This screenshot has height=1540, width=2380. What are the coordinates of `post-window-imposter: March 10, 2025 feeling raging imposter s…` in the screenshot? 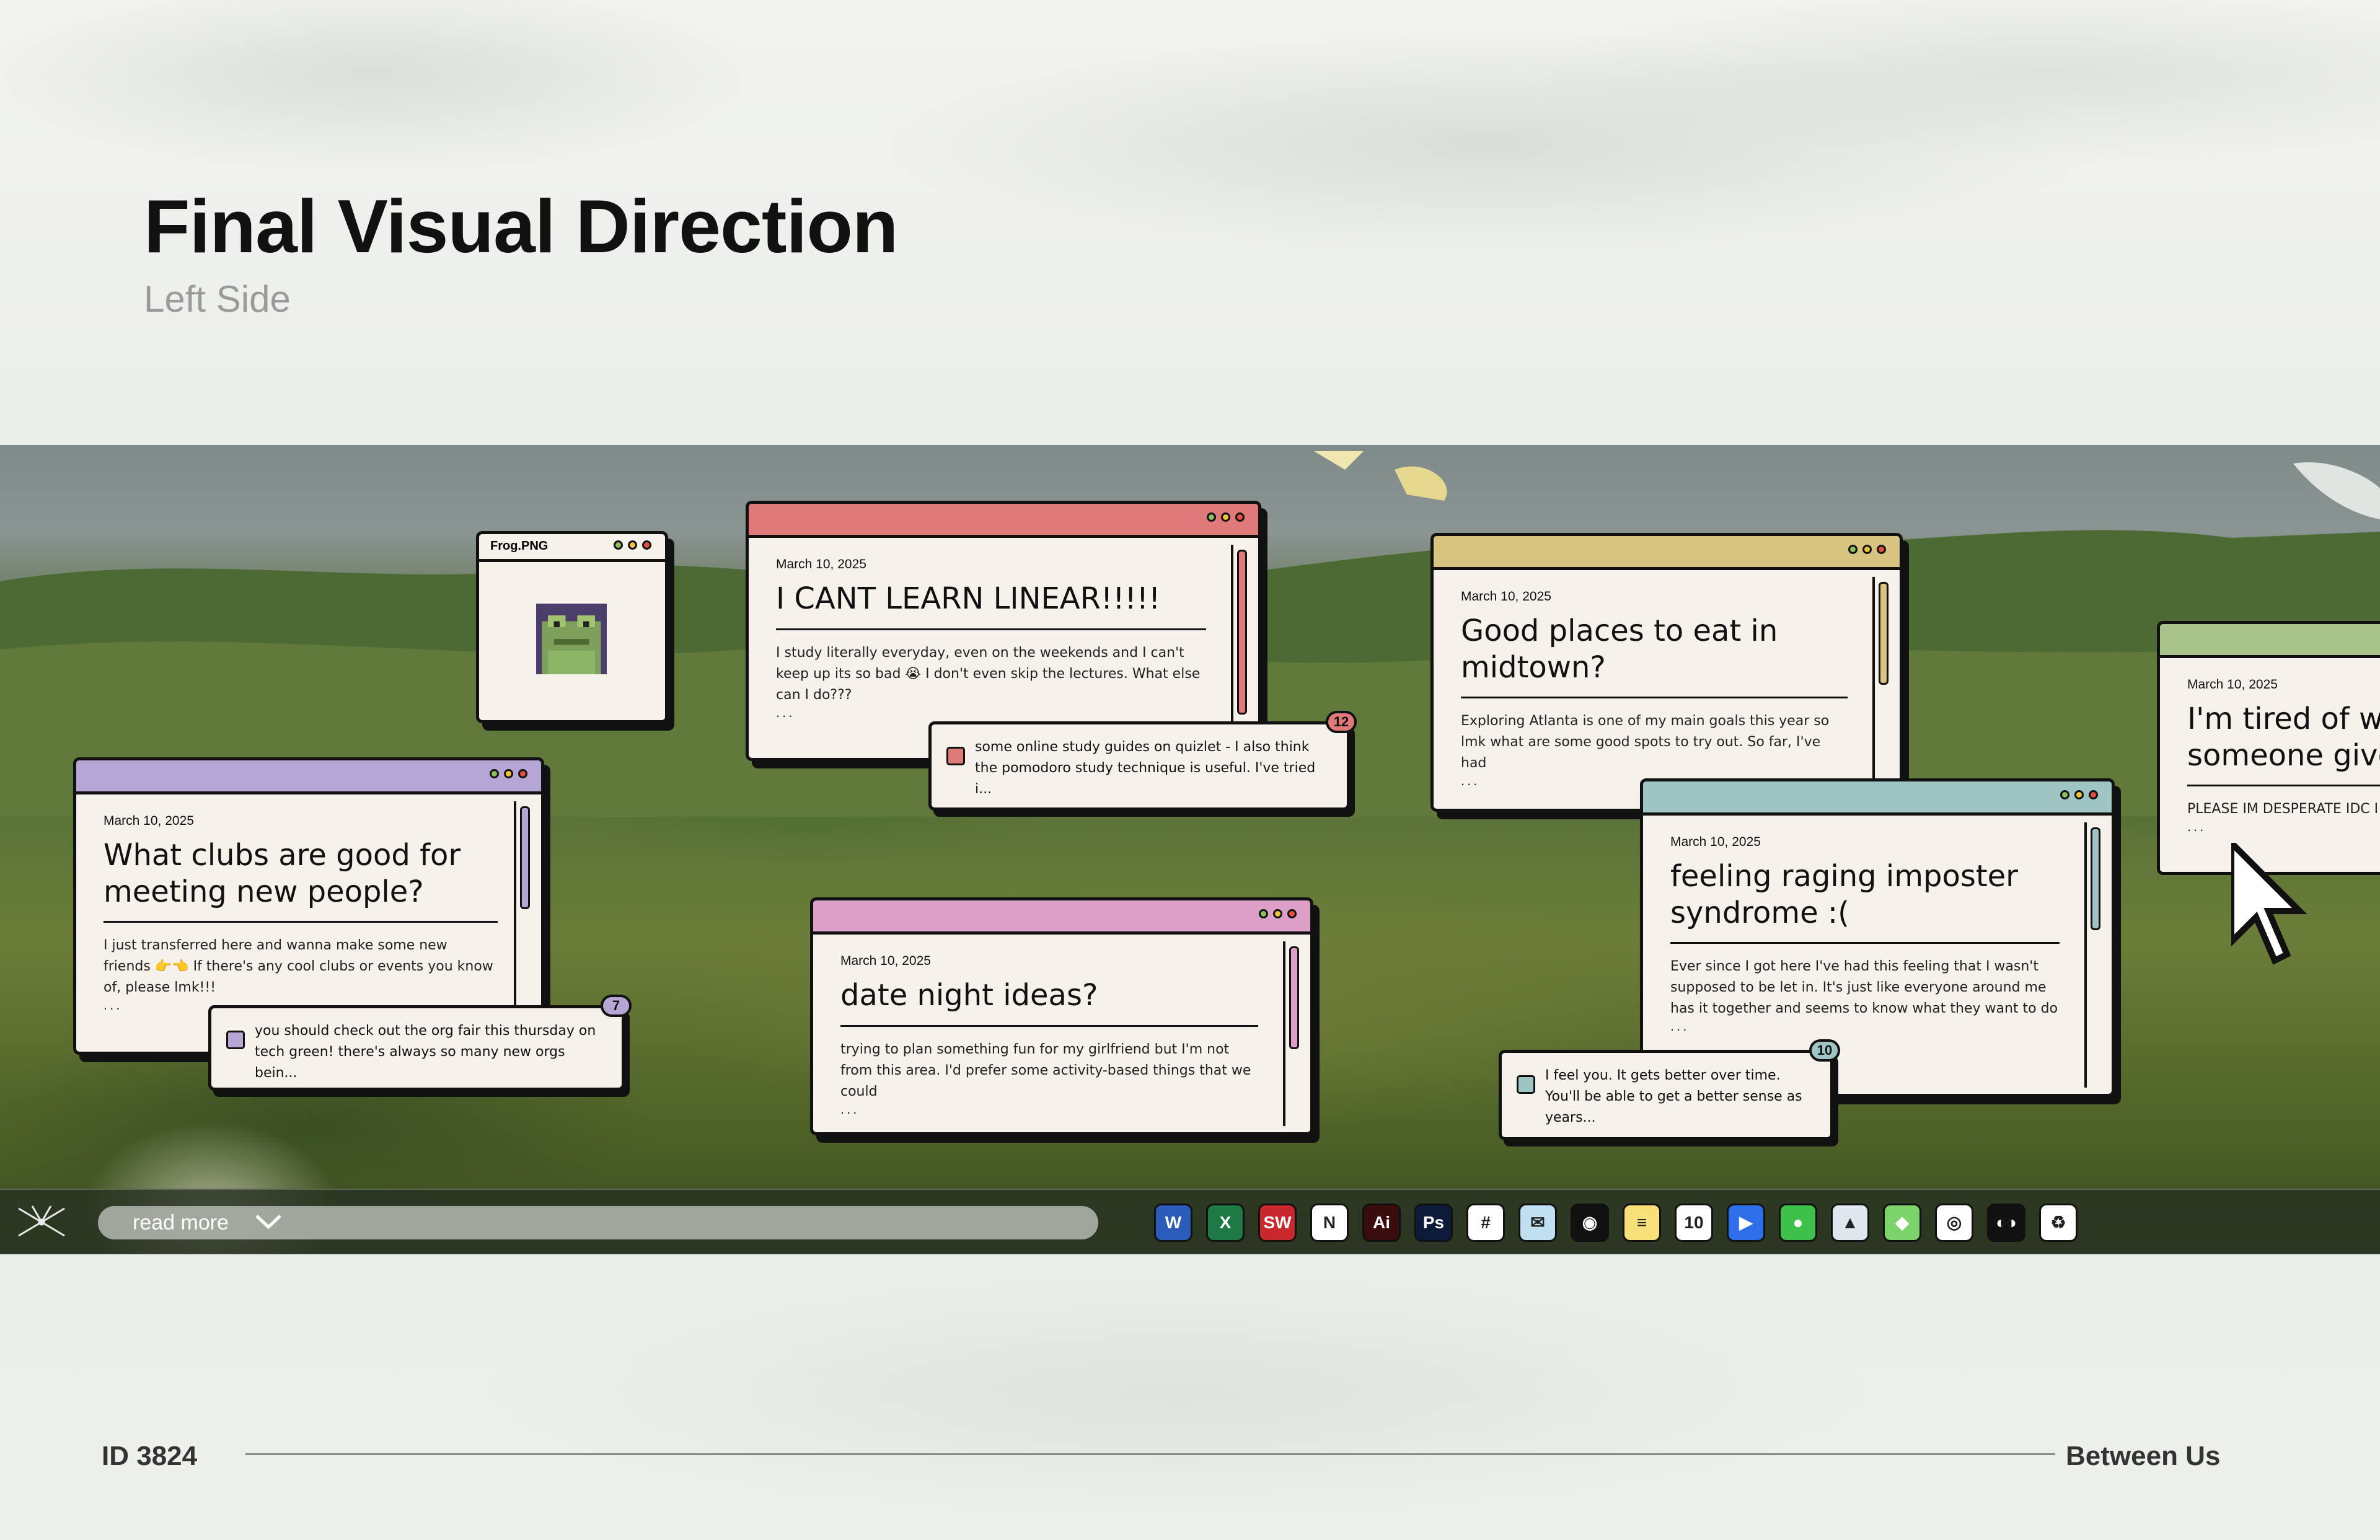 It's located at (1877, 937).